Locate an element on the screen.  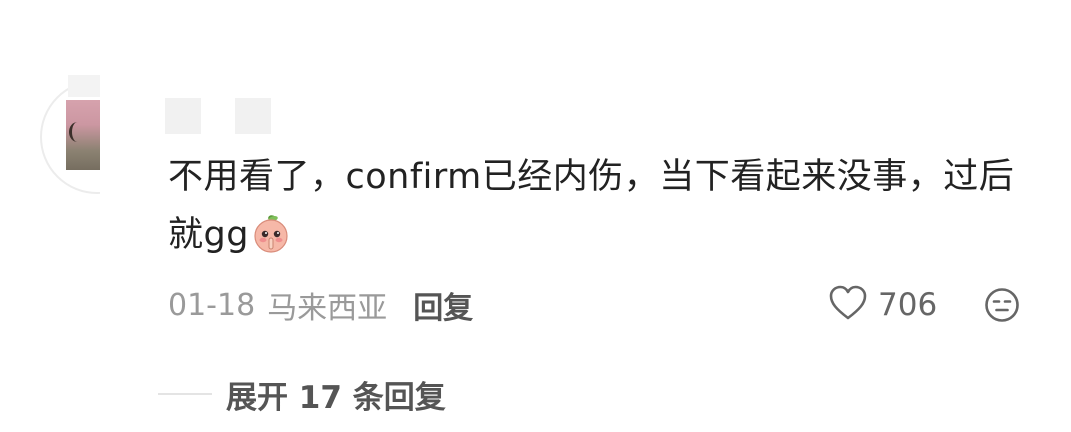
dislike-button is located at coordinates (1002, 305).